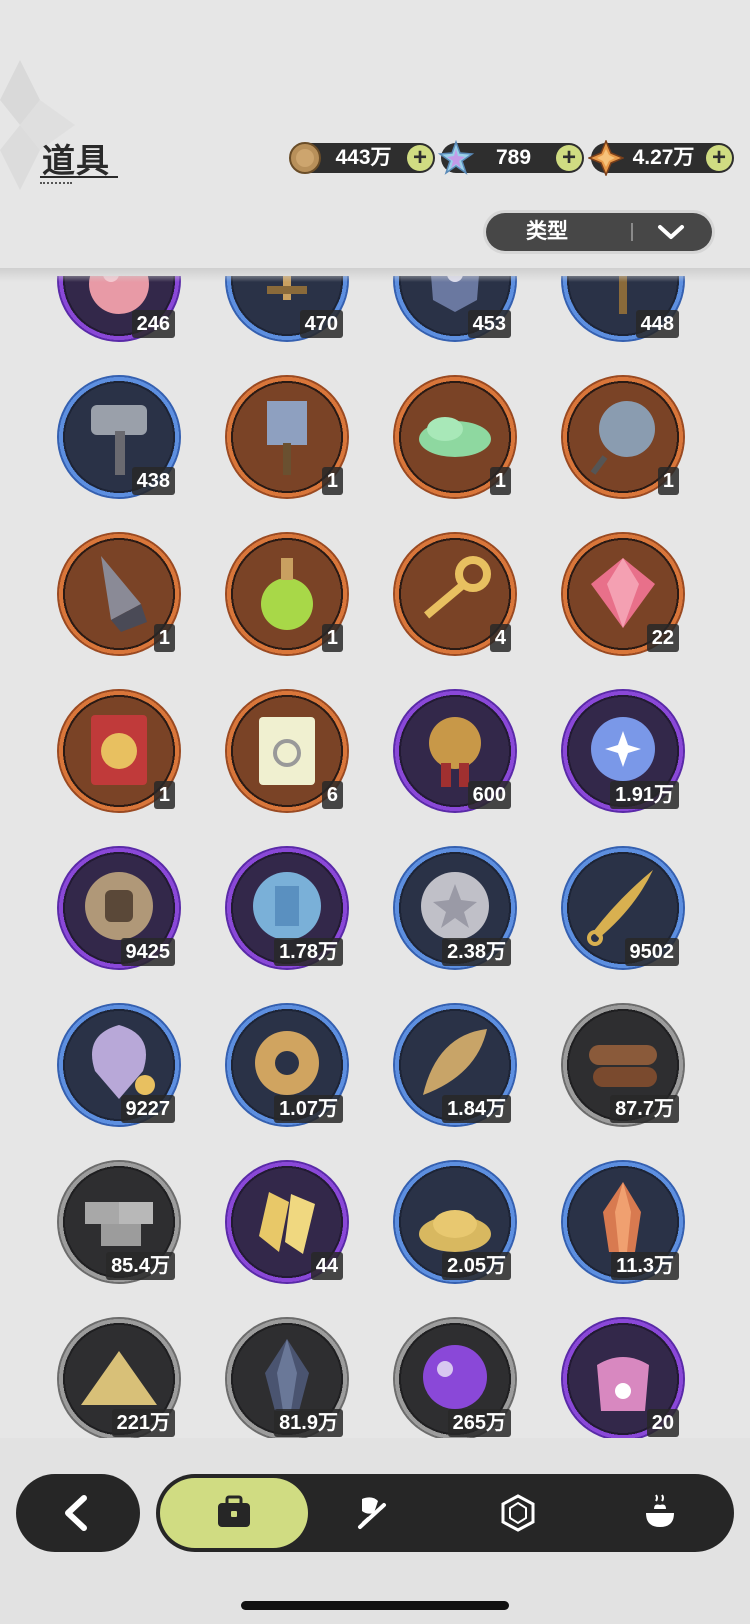 The image size is (750, 1624). Describe the element at coordinates (455, 1377) in the screenshot. I see `purple-sphere-item: 265万` at that location.